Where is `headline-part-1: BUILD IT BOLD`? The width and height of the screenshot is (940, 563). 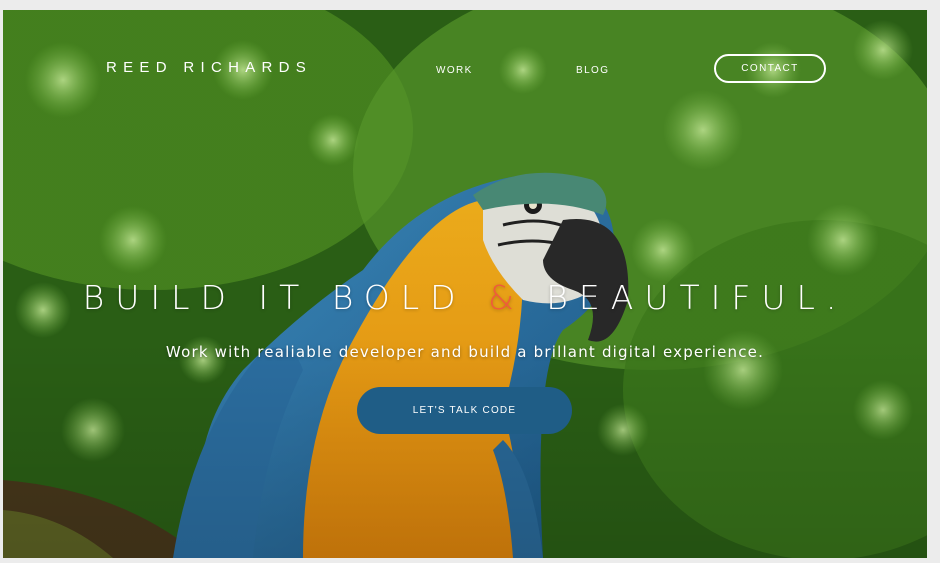 headline-part-1: BUILD IT BOLD is located at coordinates (285, 297).